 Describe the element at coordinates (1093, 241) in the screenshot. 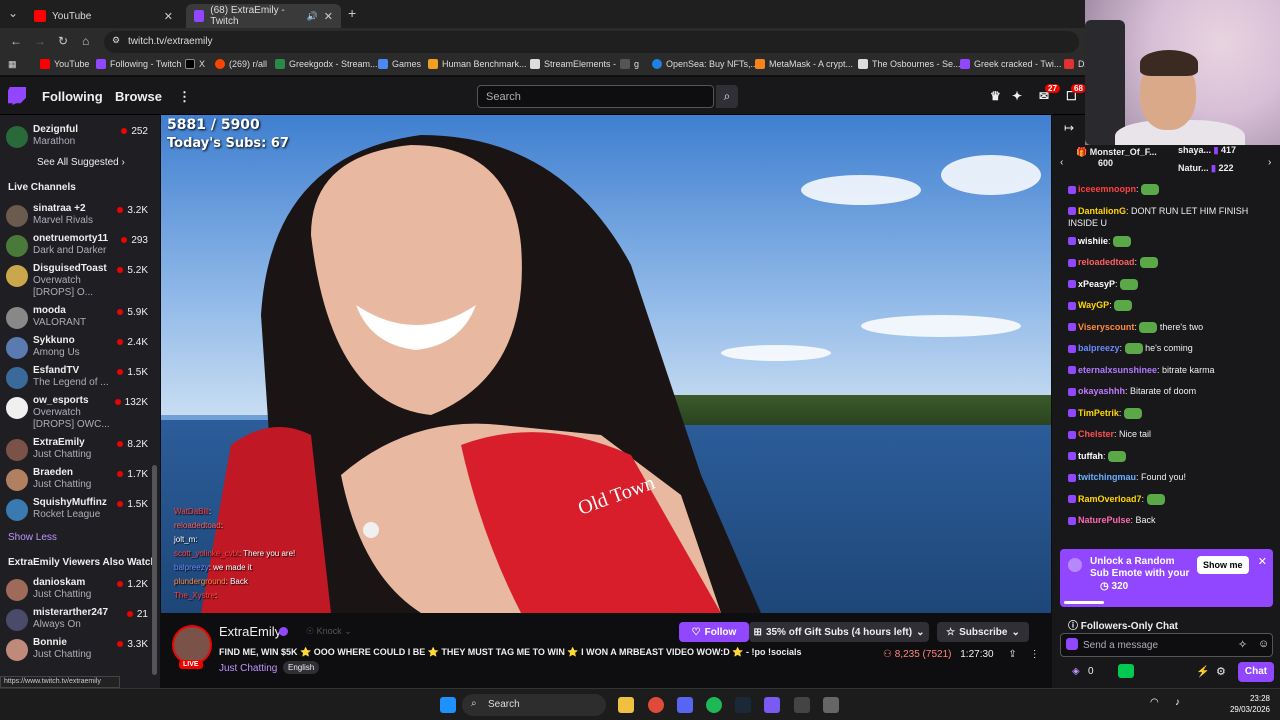

I see `chat-username: wishiie` at that location.